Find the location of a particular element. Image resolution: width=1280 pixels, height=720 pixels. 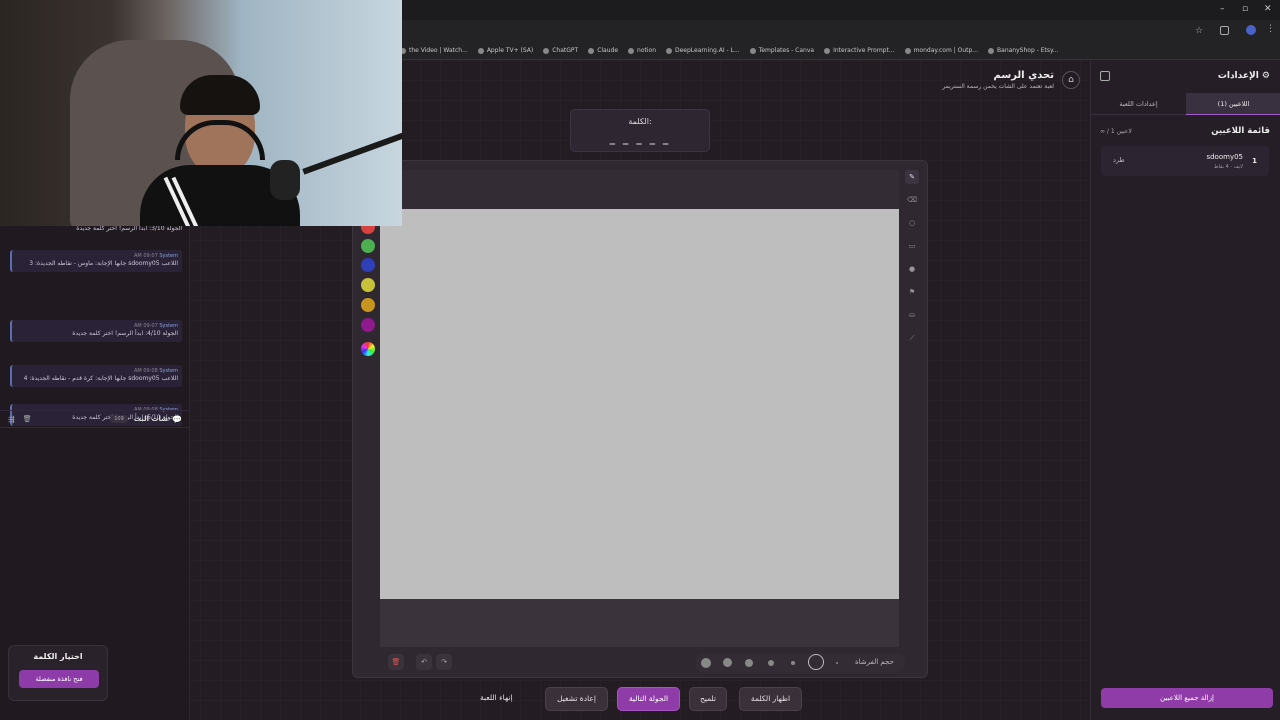

trash-icon: 🗑 is located at coordinates (27, 419).